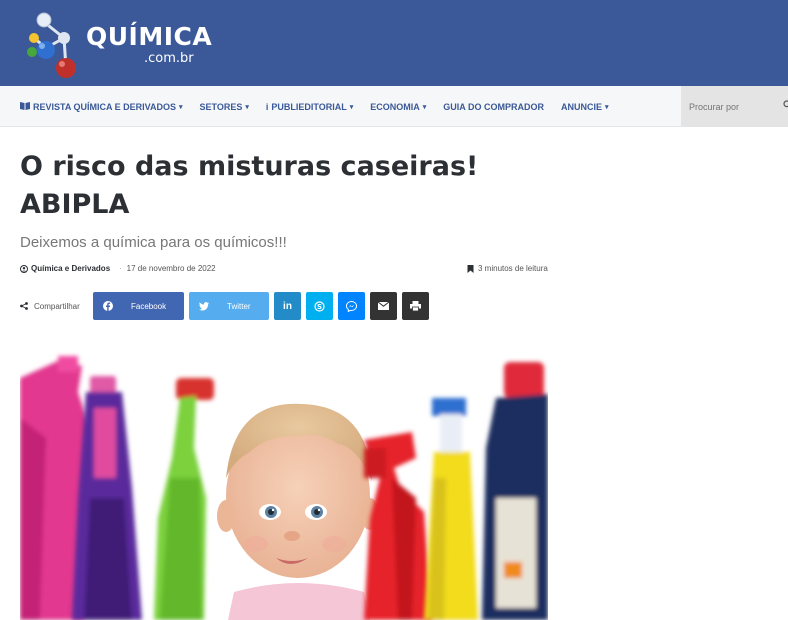 This screenshot has height=620, width=788. I want to click on share-facebook-label: Facebook, so click(149, 306).